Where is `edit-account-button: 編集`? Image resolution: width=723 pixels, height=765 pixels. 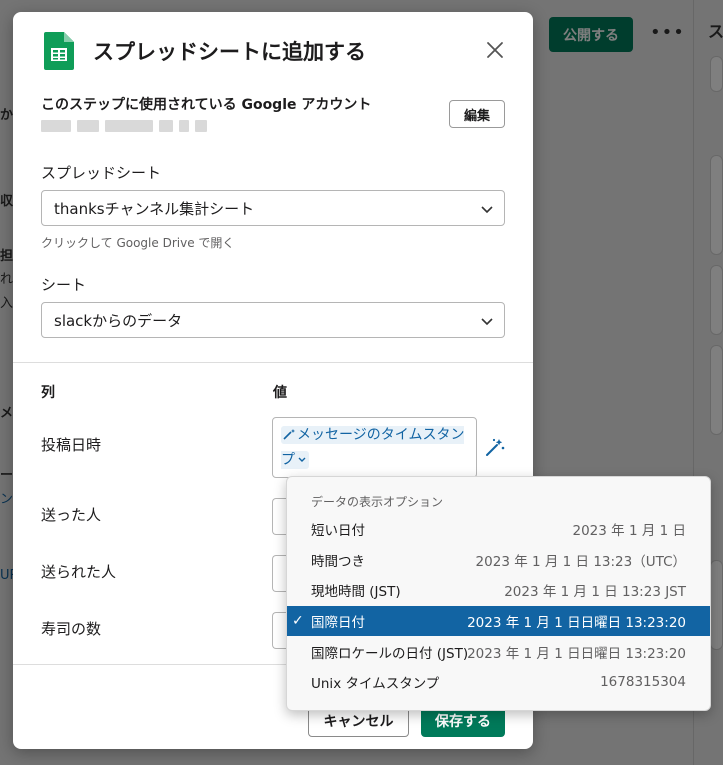
edit-account-button: 編集 is located at coordinates (477, 114).